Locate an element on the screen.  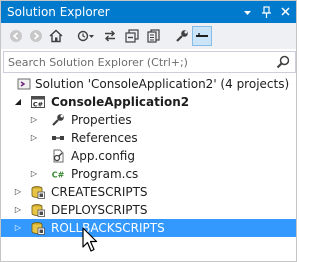
search-box is located at coordinates (149, 62).